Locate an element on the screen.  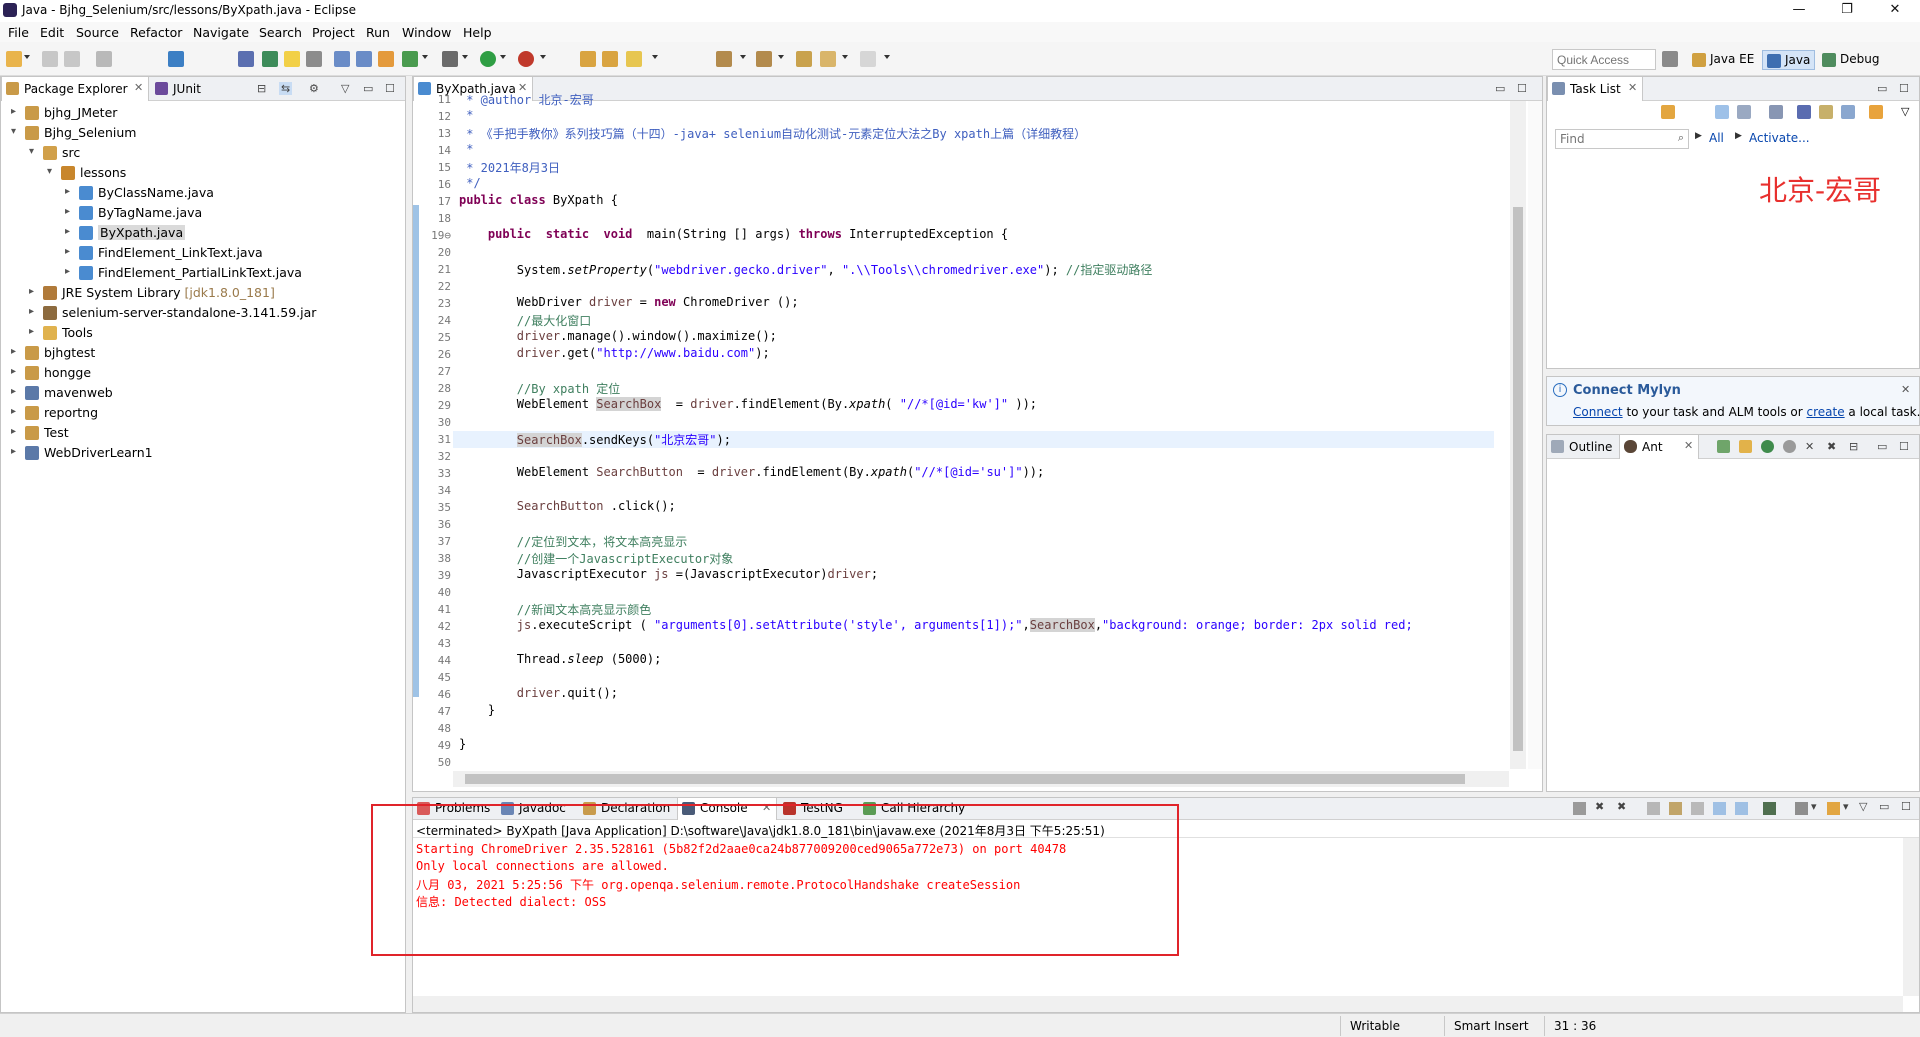
outline-minimize-icon: ▭ is located at coordinates (1882, 446).